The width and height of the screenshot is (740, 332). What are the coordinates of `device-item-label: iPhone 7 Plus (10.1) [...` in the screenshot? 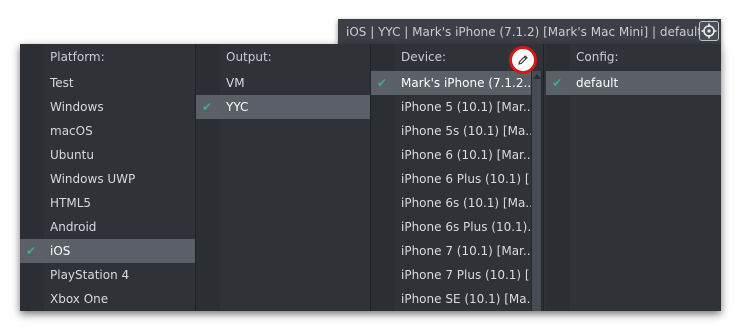 It's located at (466, 275).